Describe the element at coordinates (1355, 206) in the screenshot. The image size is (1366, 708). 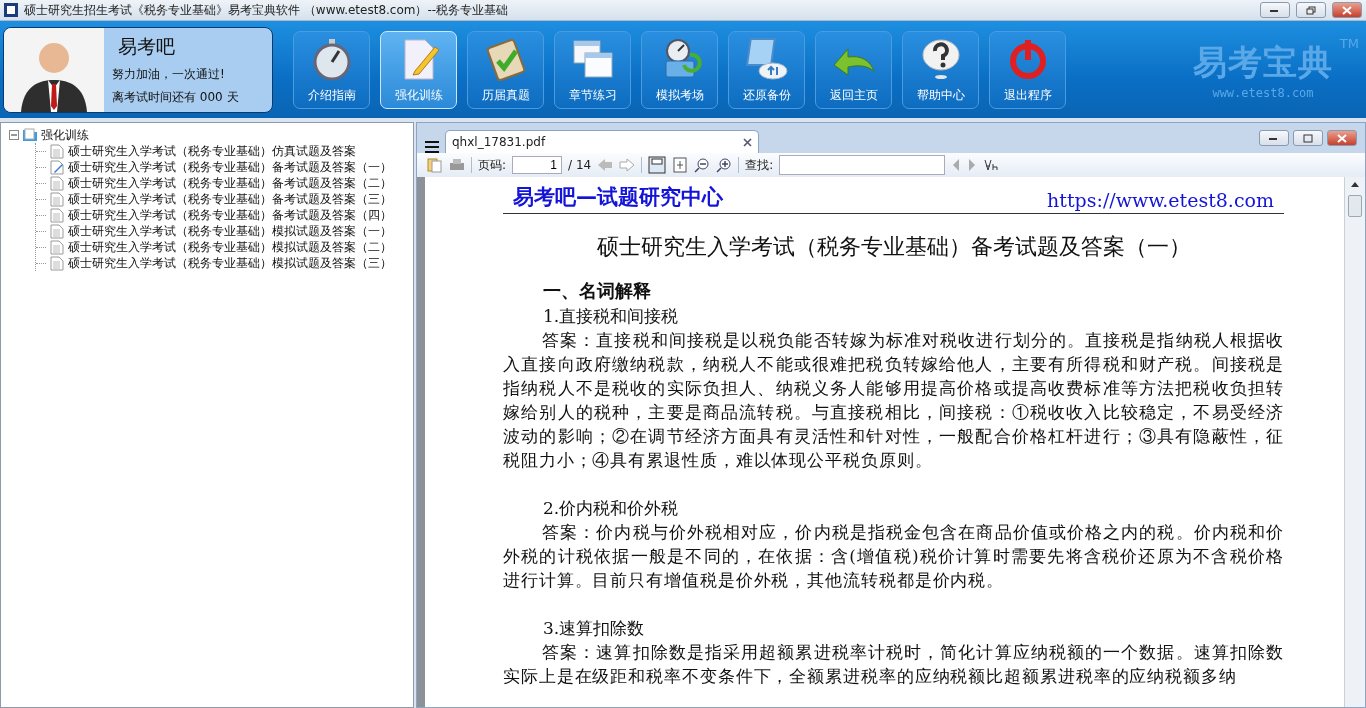
I see `scroll-thumb` at that location.